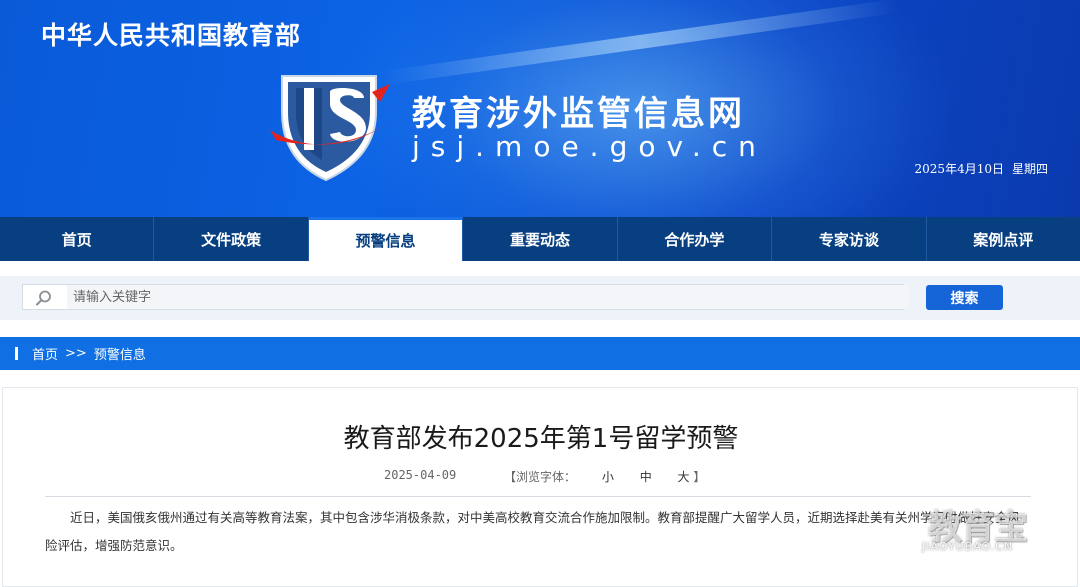 This screenshot has height=587, width=1080. Describe the element at coordinates (43, 298) in the screenshot. I see `search-icon` at that location.